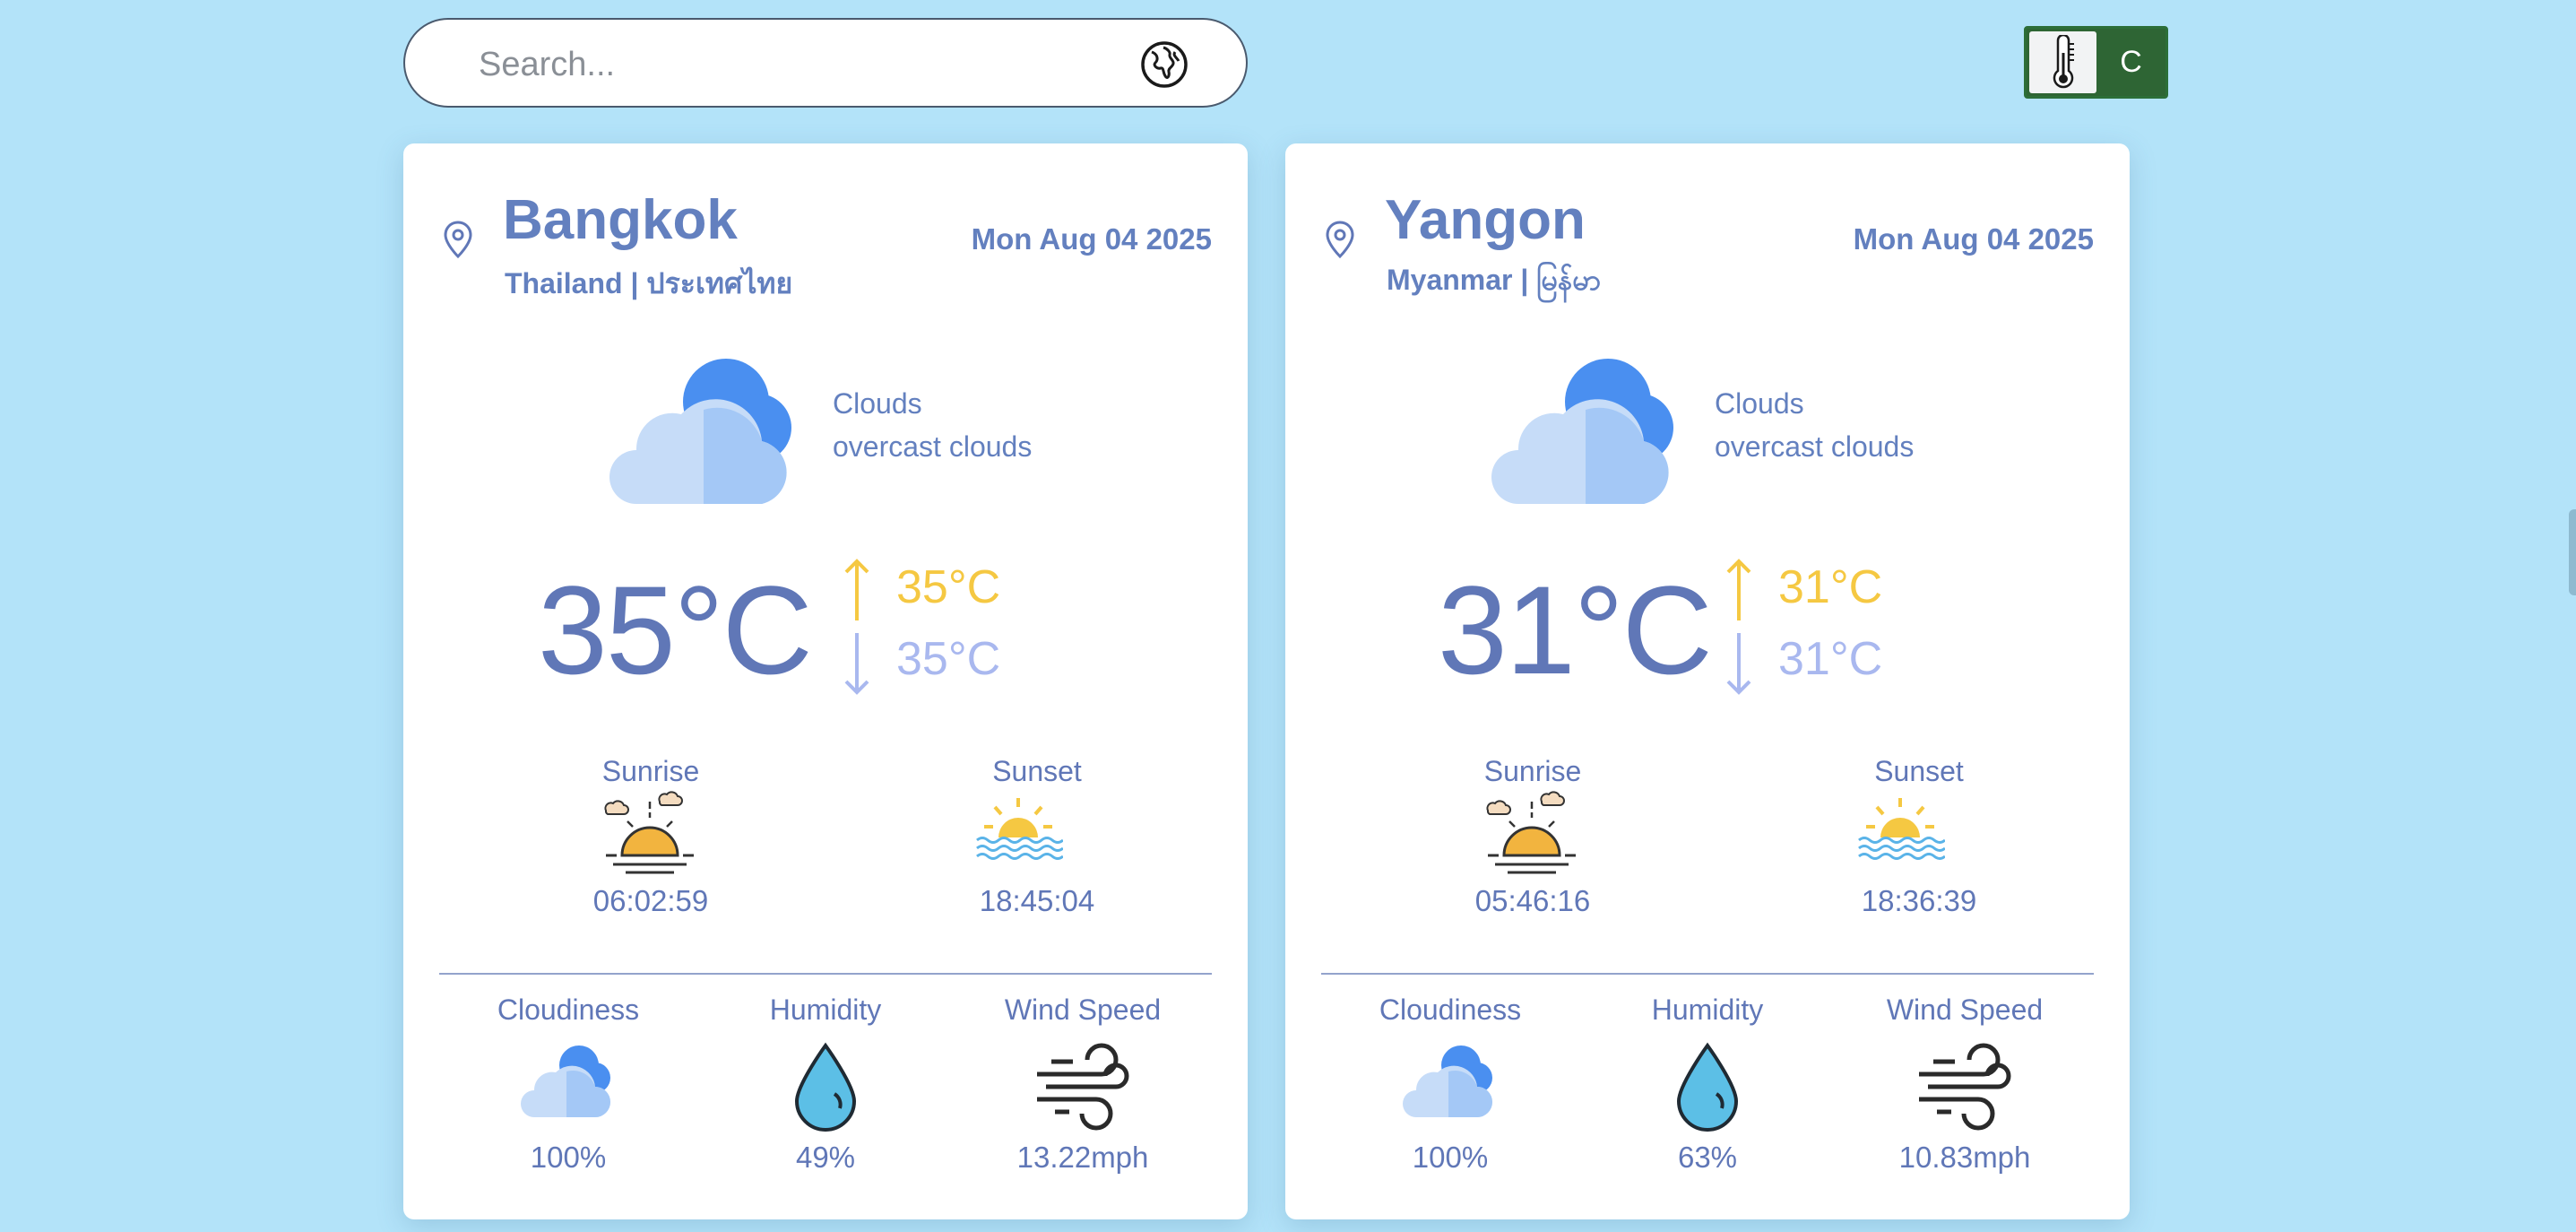 The width and height of the screenshot is (2576, 1232). Describe the element at coordinates (1964, 1157) in the screenshot. I see `wind-speed-value: 10.83mph` at that location.